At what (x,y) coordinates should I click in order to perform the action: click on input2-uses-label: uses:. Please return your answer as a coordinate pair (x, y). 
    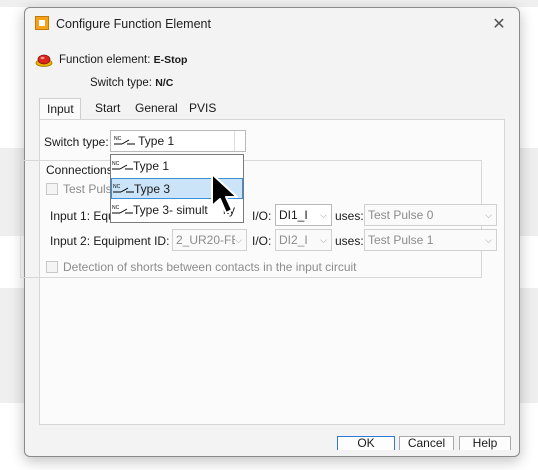
    Looking at the image, I should click on (349, 241).